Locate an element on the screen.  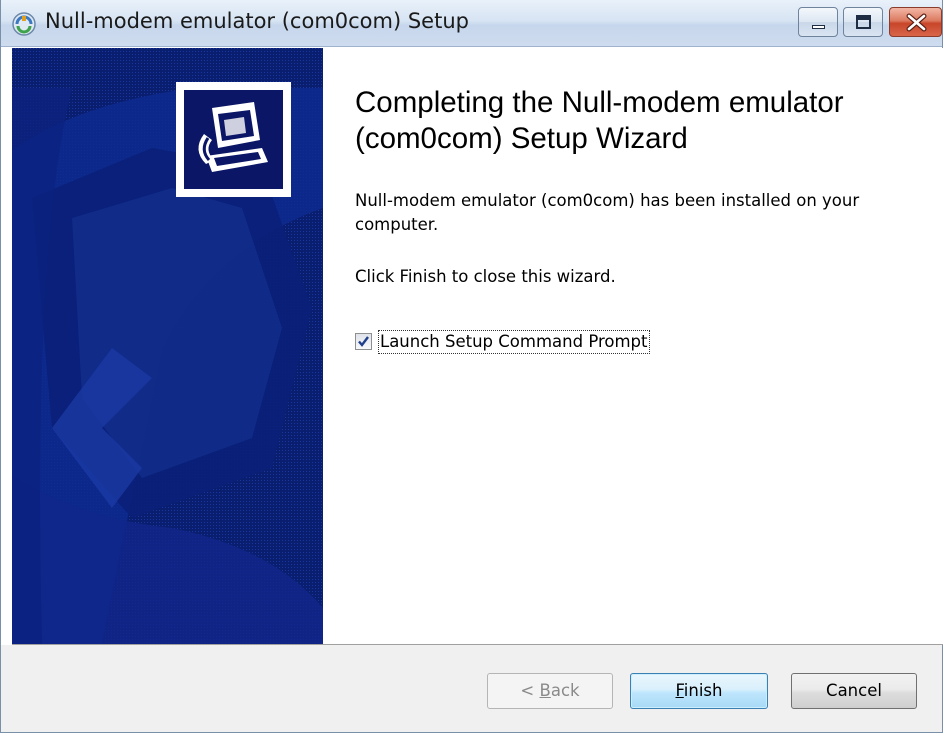
maximize-button is located at coordinates (863, 22).